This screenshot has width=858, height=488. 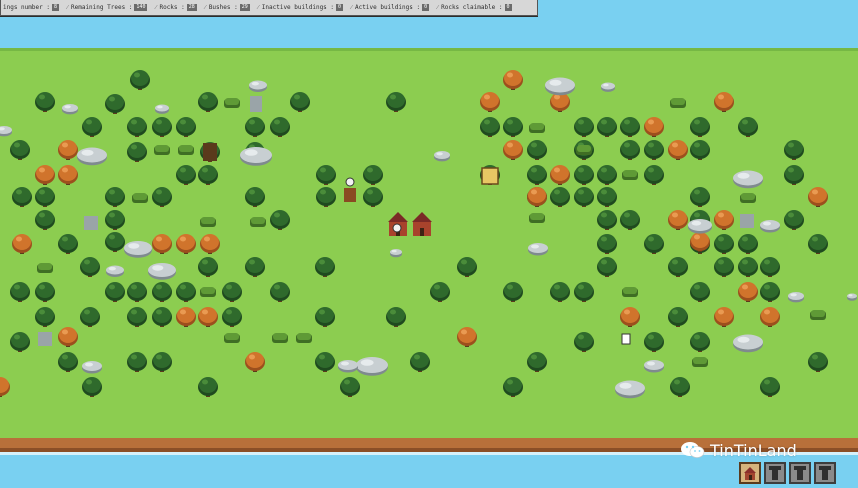 I want to click on stat-label: Rocks claimable :, so click(x=472, y=7).